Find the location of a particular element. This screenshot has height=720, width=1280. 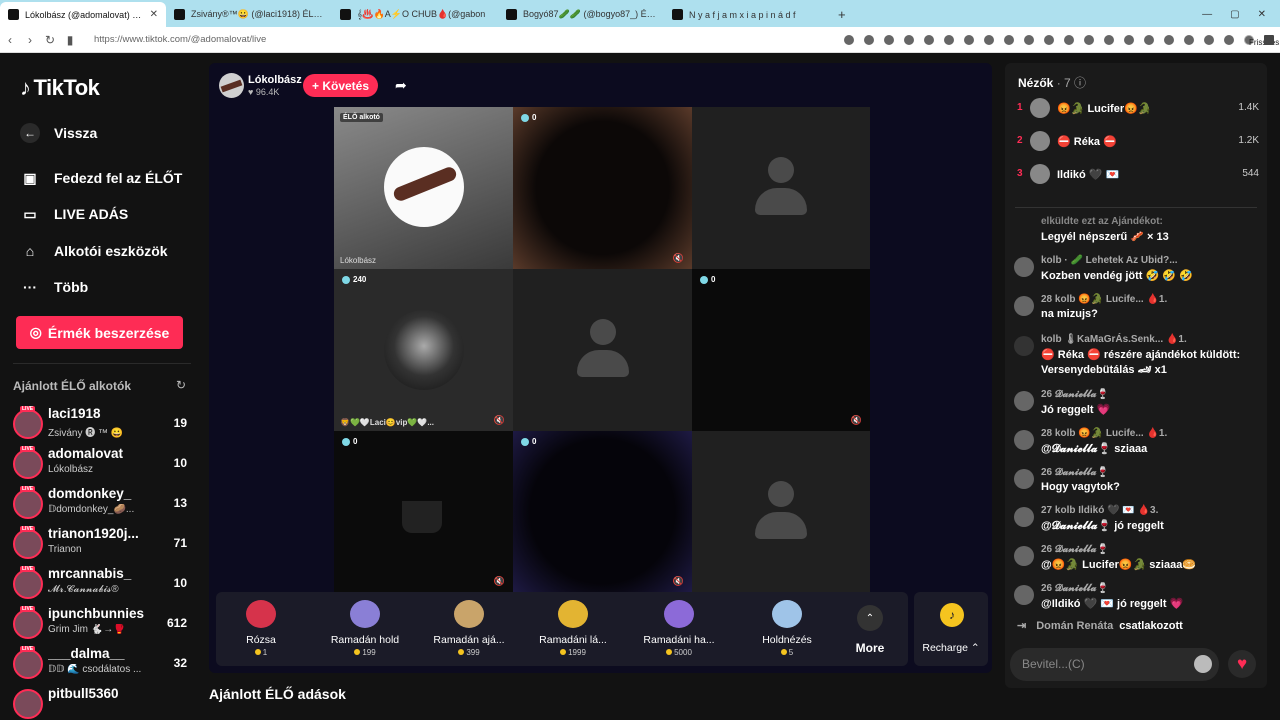

bookmark-icon: ▮ is located at coordinates (70, 40).